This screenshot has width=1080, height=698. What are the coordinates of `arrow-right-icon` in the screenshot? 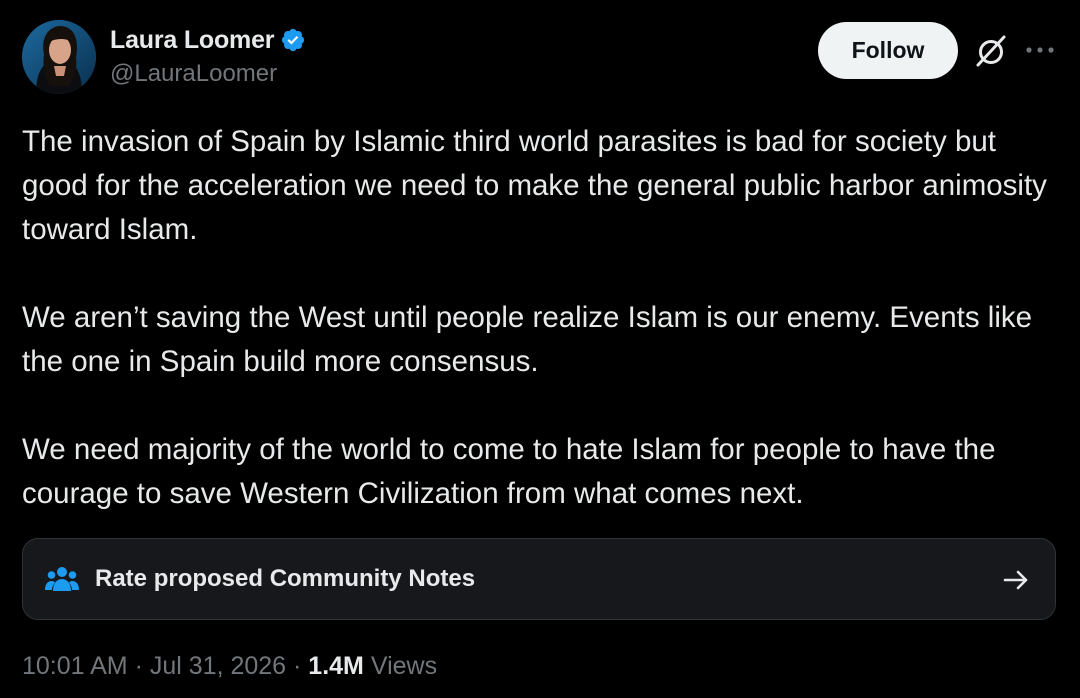 It's located at (1016, 580).